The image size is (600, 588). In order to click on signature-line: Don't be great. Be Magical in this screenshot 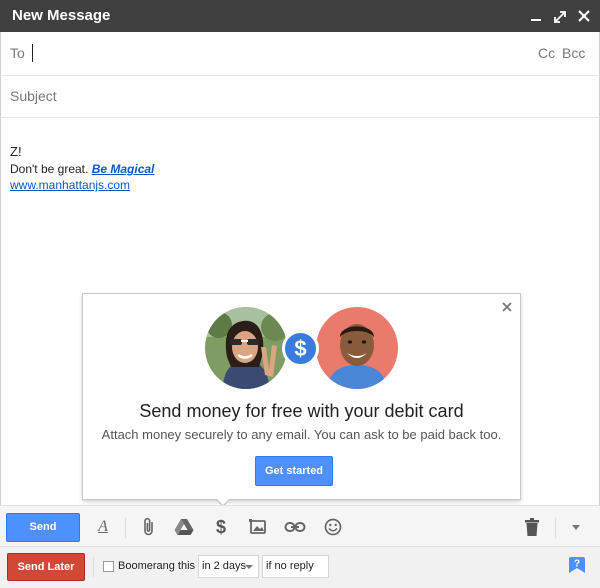, I will do `click(82, 169)`.